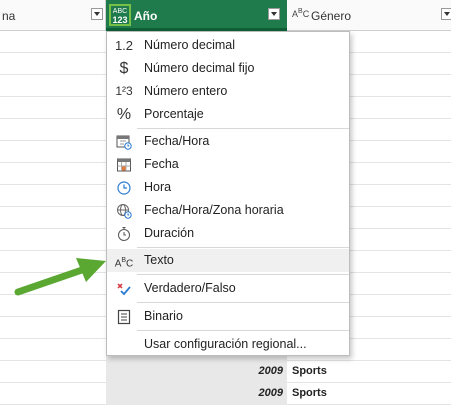 This screenshot has height=405, width=451. Describe the element at coordinates (228, 316) in the screenshot. I see `menu-item-binary: Binario` at that location.